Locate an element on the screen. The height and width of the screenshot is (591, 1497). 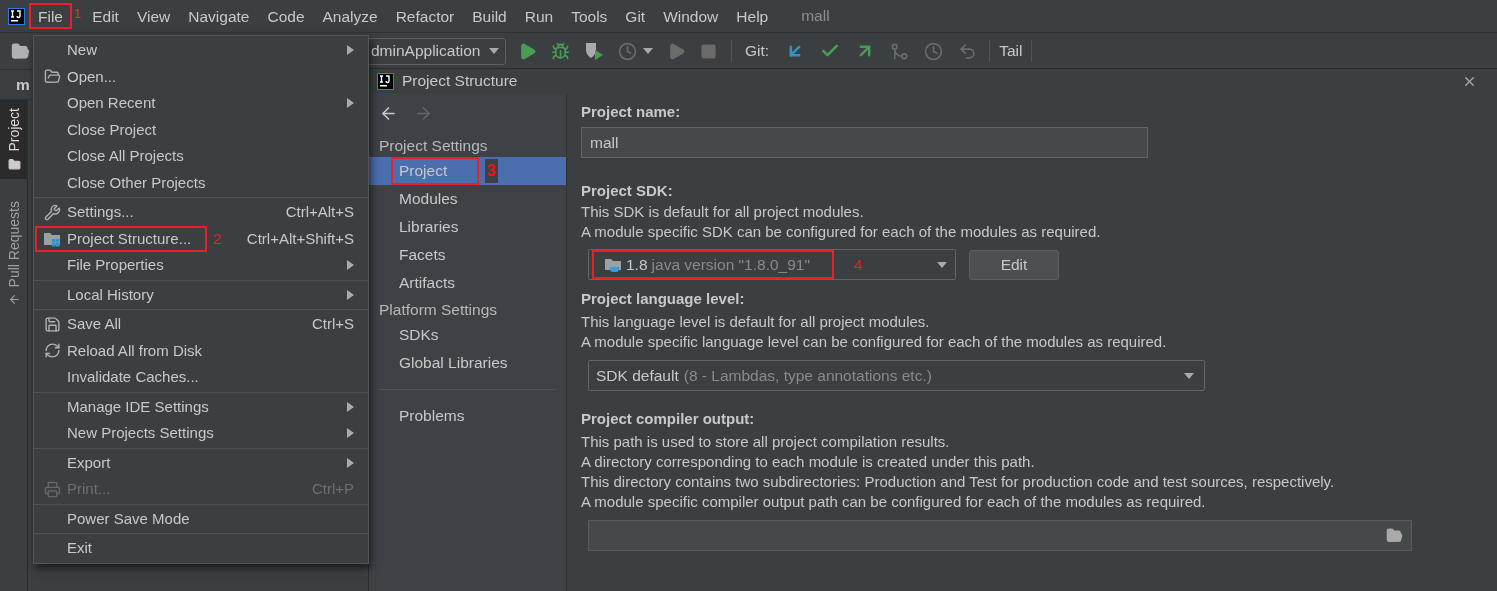
history-icon is located at coordinates (934, 51).